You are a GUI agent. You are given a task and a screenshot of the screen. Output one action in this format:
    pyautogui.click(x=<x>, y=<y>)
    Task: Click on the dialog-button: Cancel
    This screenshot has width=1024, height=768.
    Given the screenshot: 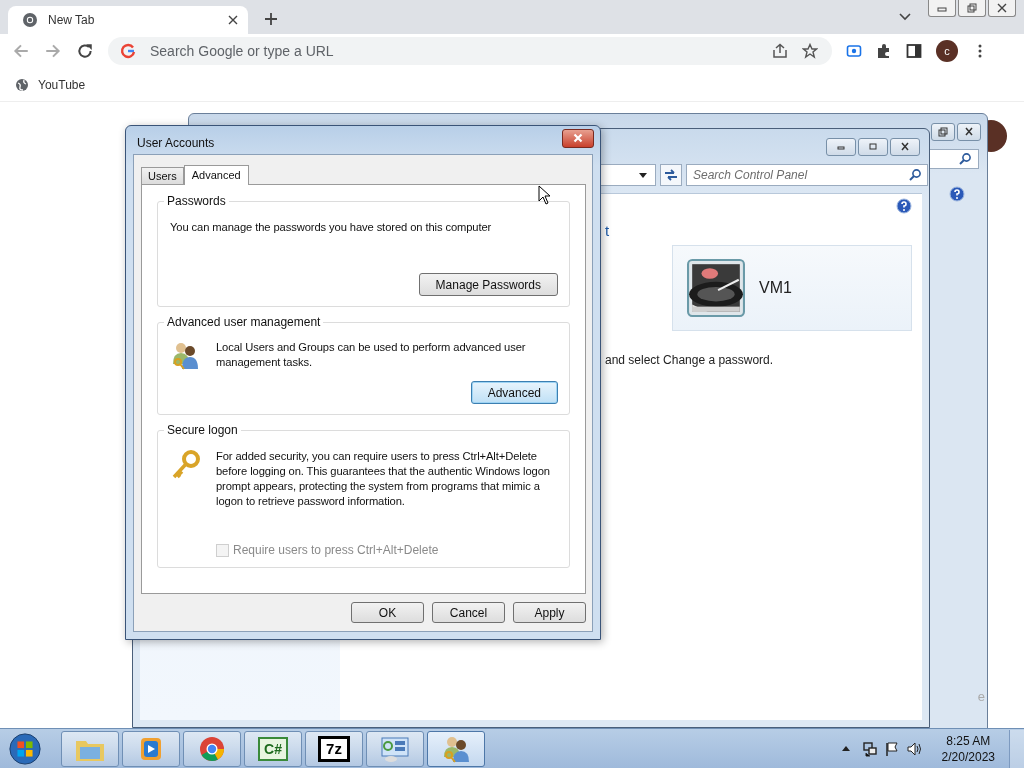 What is the action you would take?
    pyautogui.click(x=468, y=612)
    